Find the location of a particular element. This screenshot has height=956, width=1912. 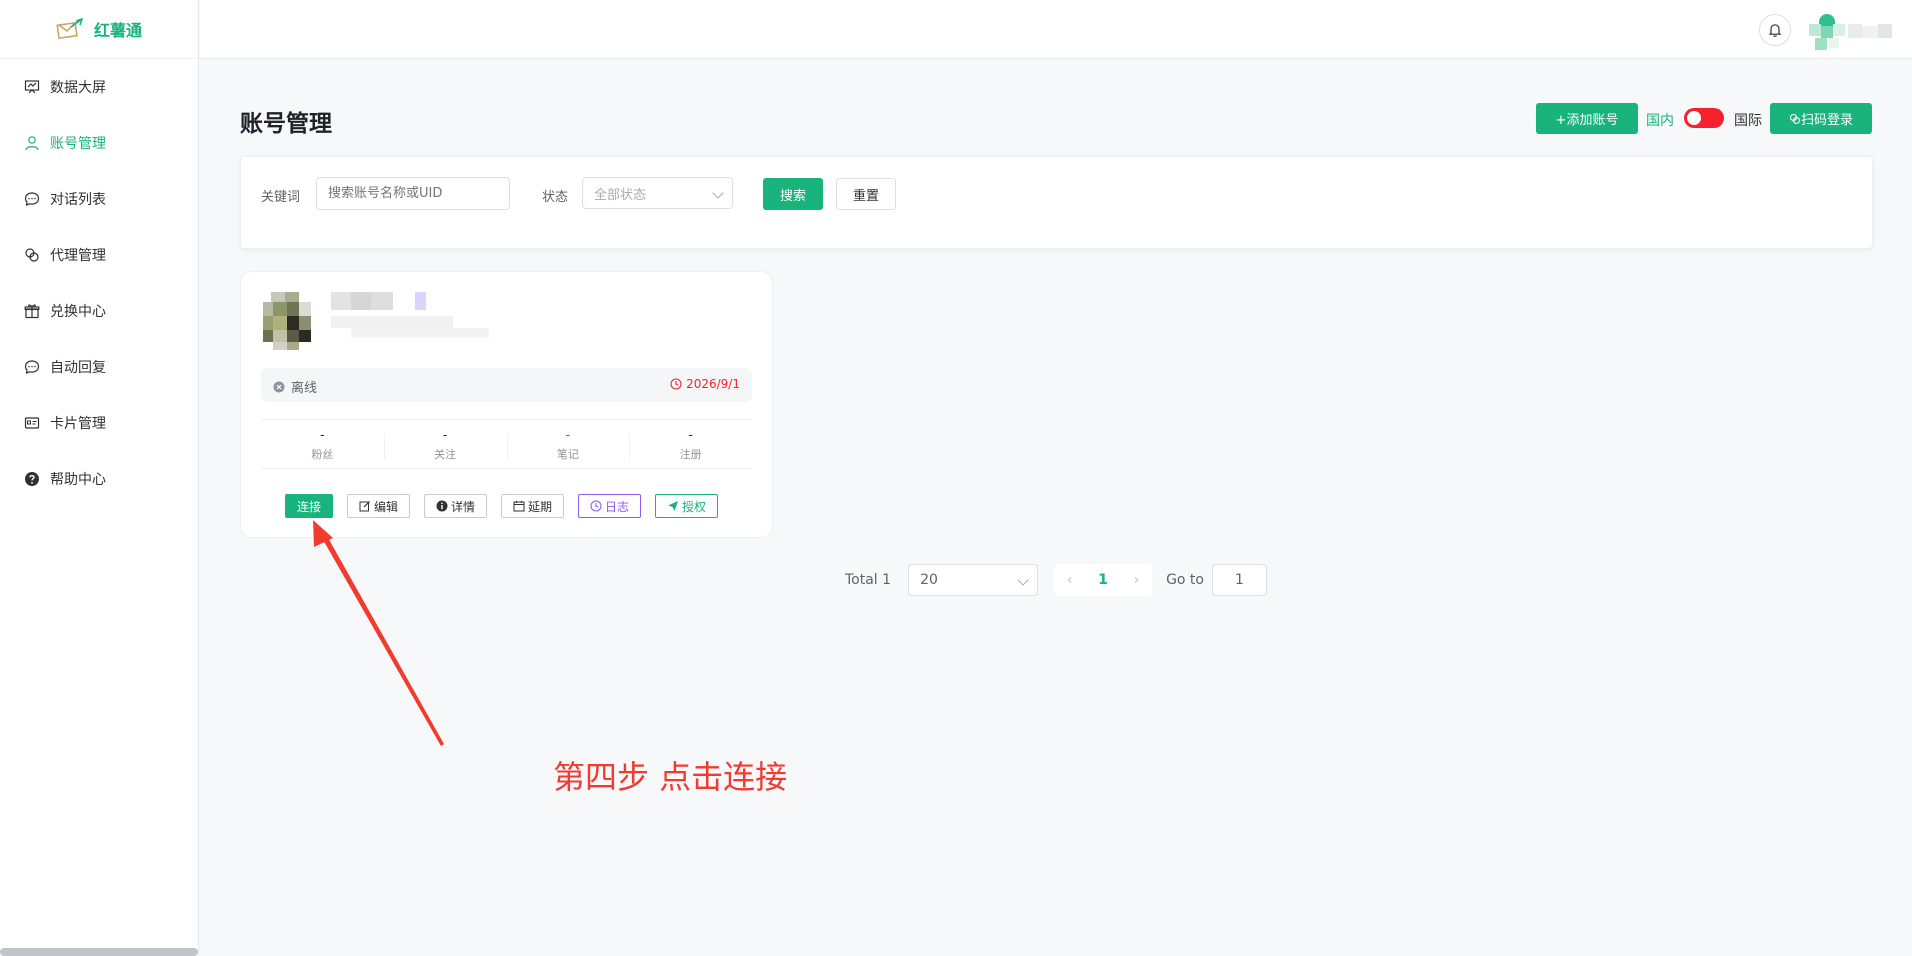

send-icon is located at coordinates (672, 506).